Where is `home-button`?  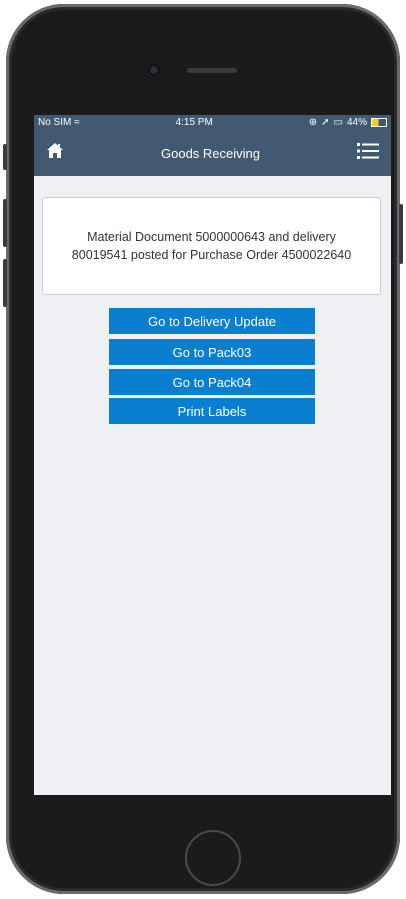
home-button is located at coordinates (213, 858).